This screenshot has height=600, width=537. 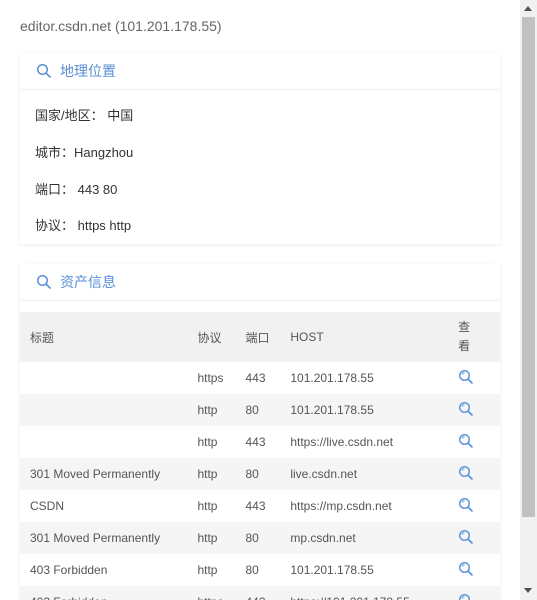 I want to click on geo-panel-header: 地理位置, so click(x=260, y=71).